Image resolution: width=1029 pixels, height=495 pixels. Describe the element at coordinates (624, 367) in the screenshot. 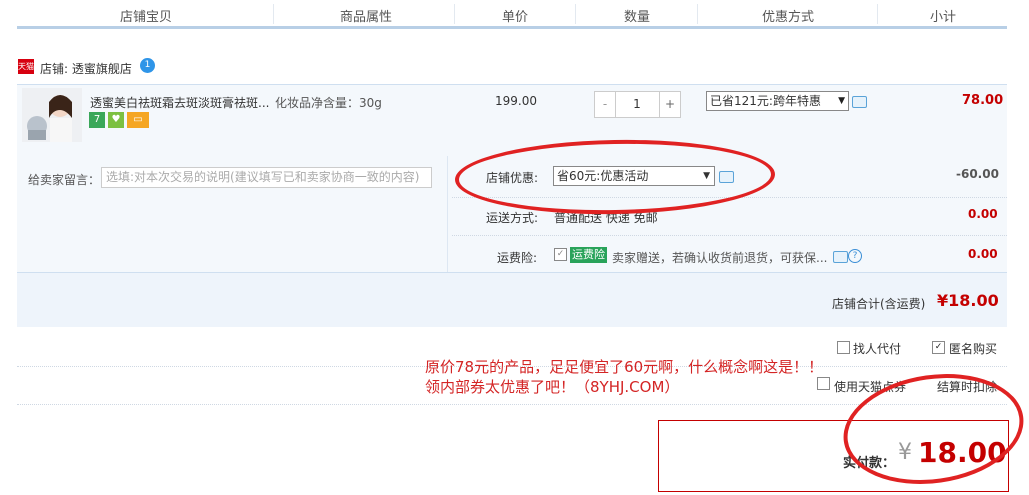

I see `annotation-line-1: 原价78元的产品，足足便宜了60元啊，什么概念啊这是！！` at that location.